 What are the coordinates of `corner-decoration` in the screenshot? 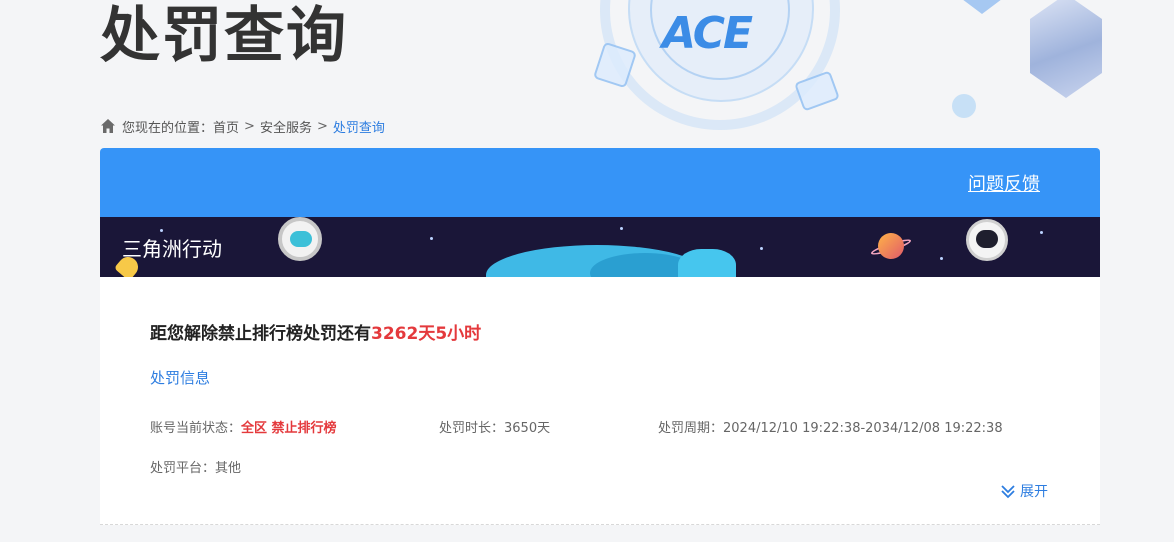 It's located at (982, 7).